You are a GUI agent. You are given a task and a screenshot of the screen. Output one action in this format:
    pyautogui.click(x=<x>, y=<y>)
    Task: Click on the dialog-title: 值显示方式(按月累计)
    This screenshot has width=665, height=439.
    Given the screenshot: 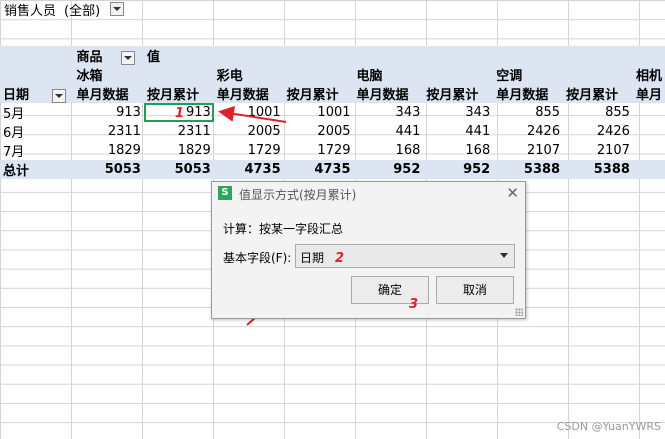 What is the action you would take?
    pyautogui.click(x=298, y=195)
    